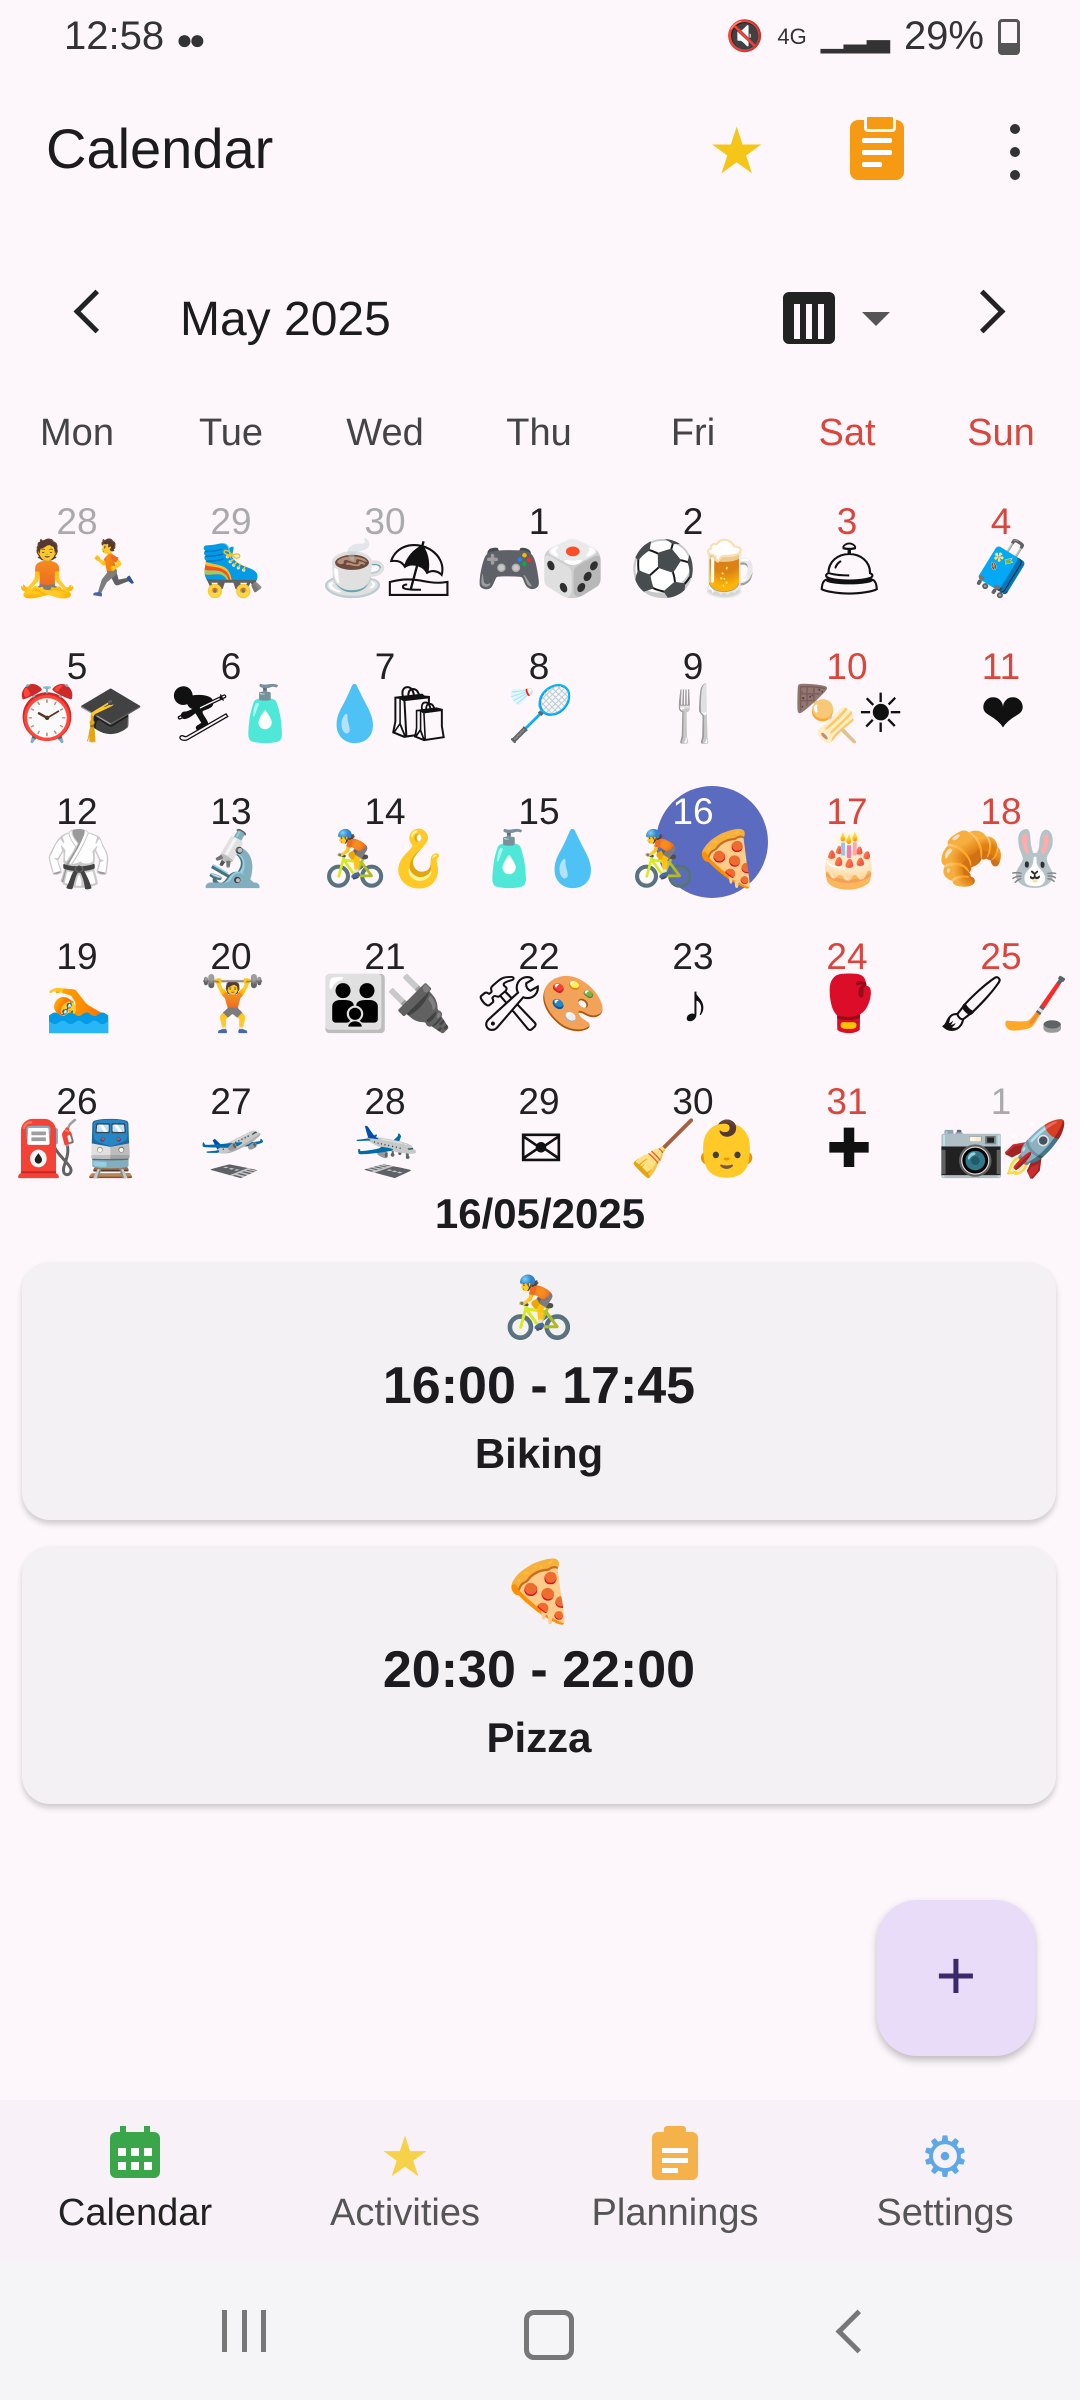  Describe the element at coordinates (956, 1978) in the screenshot. I see `add-event-button: +` at that location.